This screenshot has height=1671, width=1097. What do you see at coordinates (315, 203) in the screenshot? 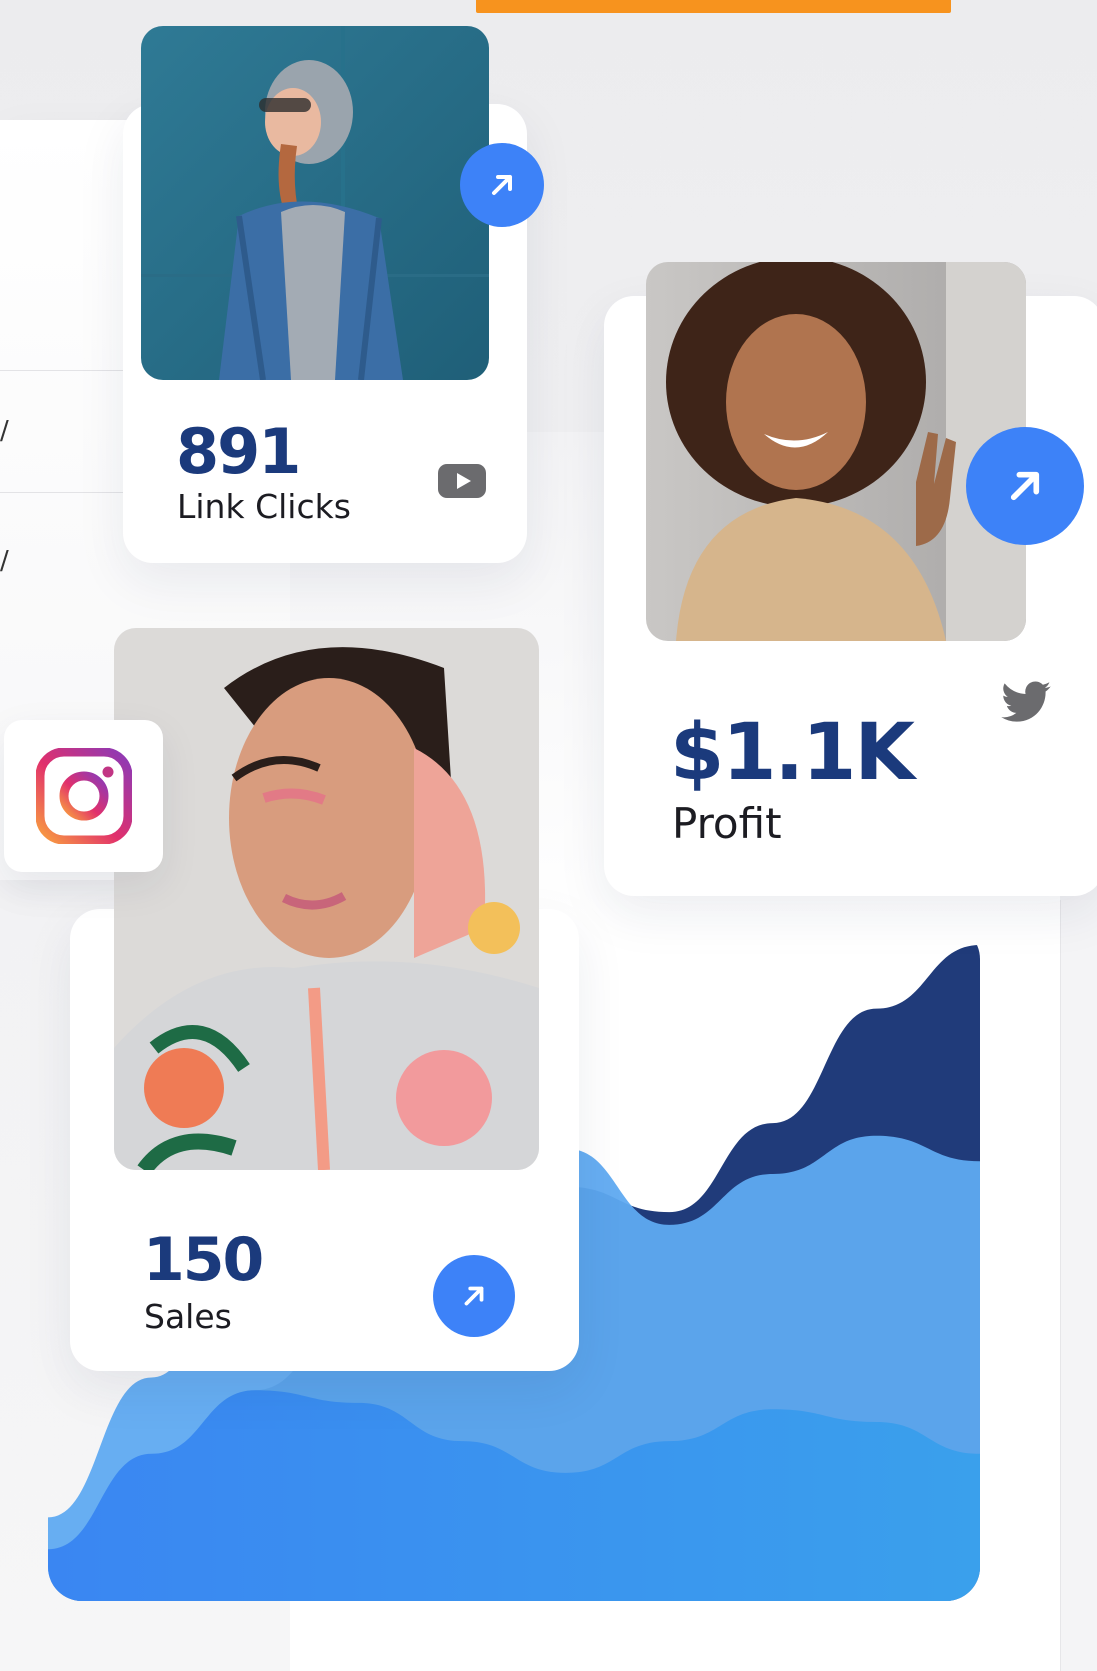
I see `woman-denim-jacket-photo` at bounding box center [315, 203].